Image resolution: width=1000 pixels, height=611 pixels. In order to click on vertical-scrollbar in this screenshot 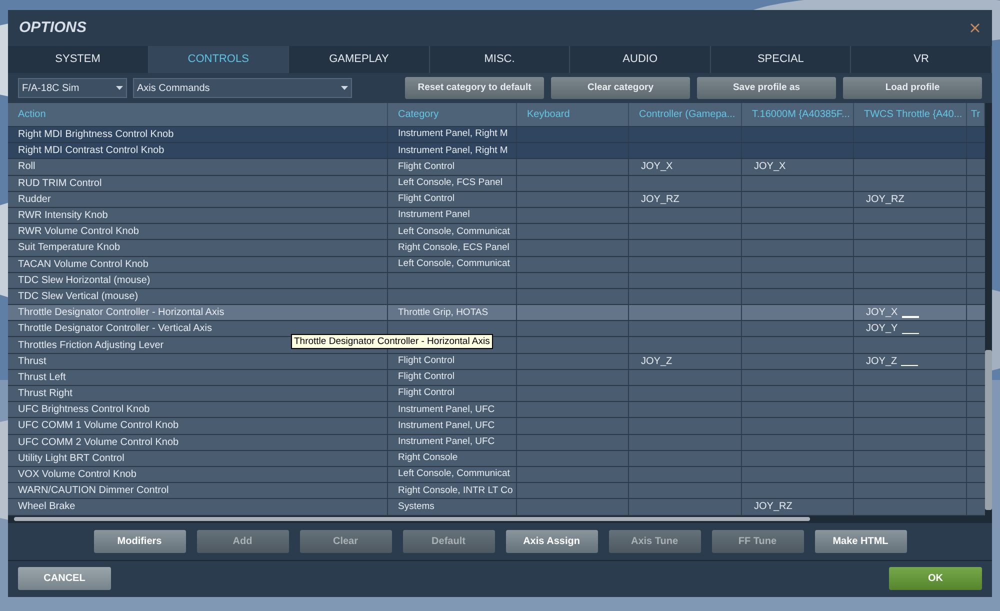, I will do `click(988, 309)`.